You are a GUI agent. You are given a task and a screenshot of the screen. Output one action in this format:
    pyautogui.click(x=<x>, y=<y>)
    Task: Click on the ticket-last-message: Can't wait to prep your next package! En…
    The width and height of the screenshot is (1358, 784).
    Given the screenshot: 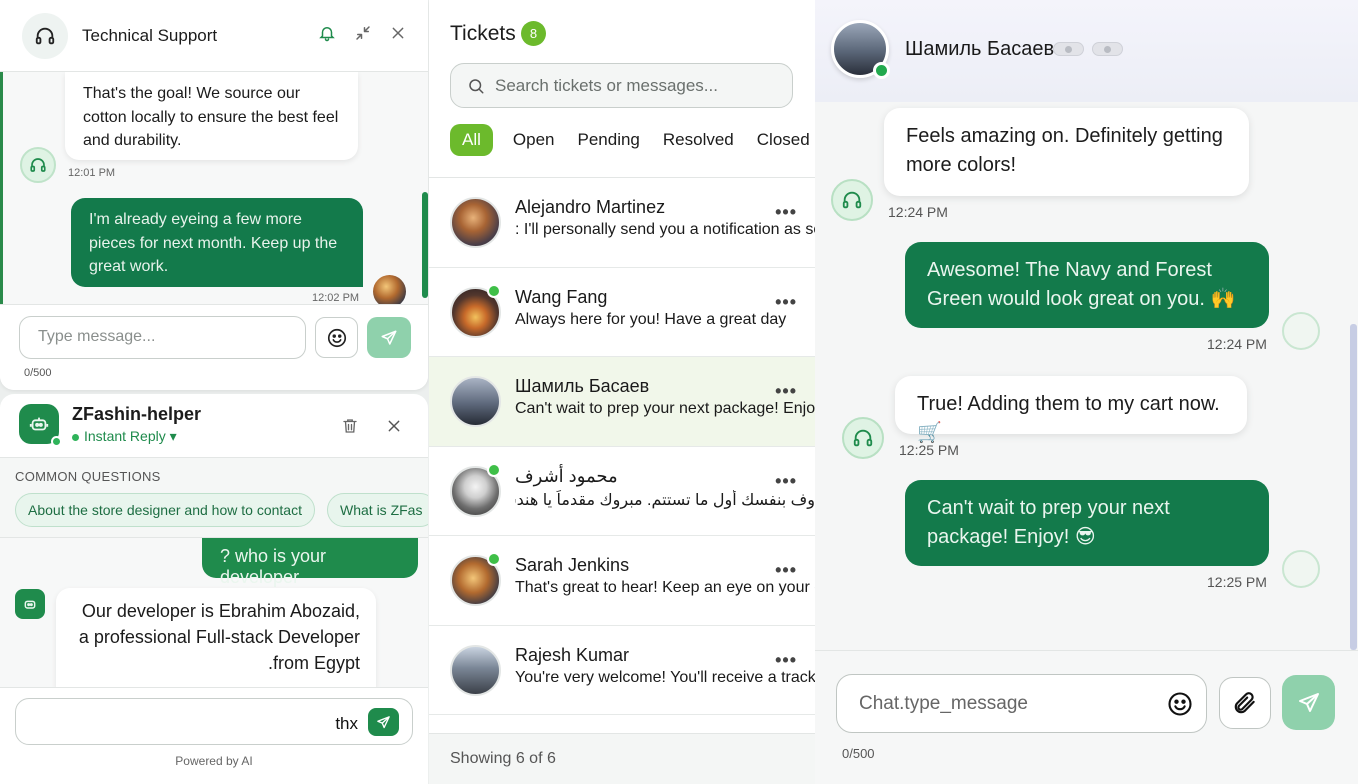 What is the action you would take?
    pyautogui.click(x=665, y=408)
    